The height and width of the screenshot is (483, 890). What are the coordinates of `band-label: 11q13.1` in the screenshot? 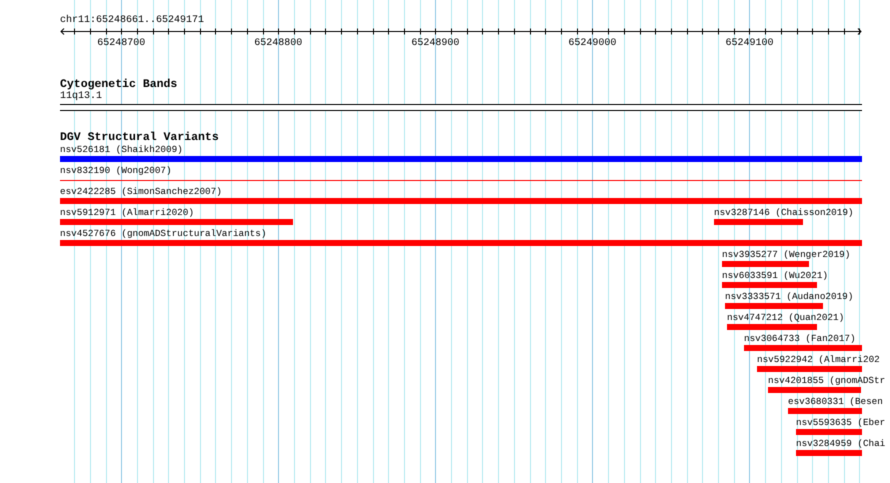 It's located at (81, 97).